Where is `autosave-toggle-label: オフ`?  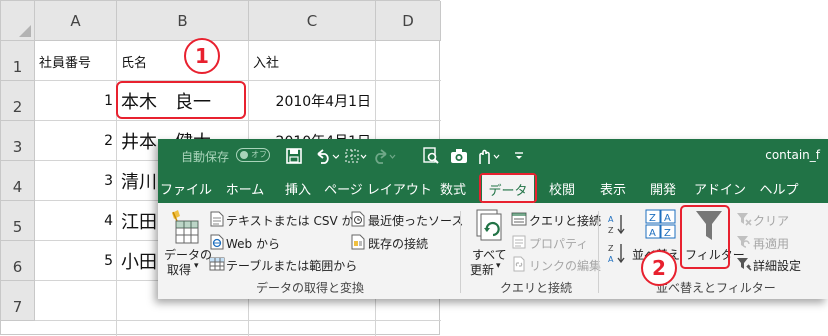
autosave-toggle-label: オフ is located at coordinates (259, 154).